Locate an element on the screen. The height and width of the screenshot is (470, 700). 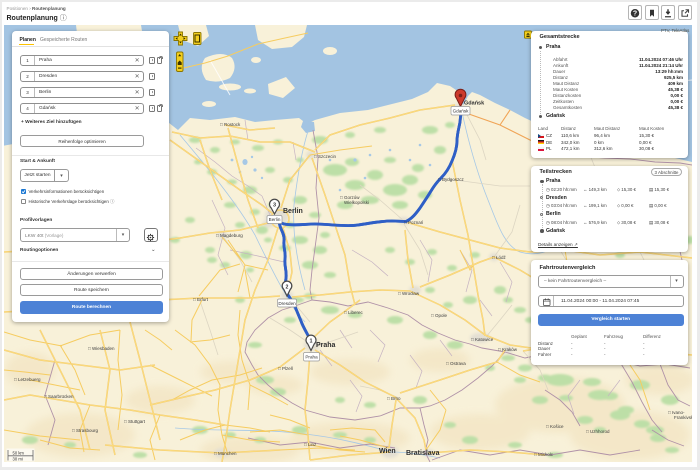
svg-text: □ Strasbourg is located at coordinates (85, 430).